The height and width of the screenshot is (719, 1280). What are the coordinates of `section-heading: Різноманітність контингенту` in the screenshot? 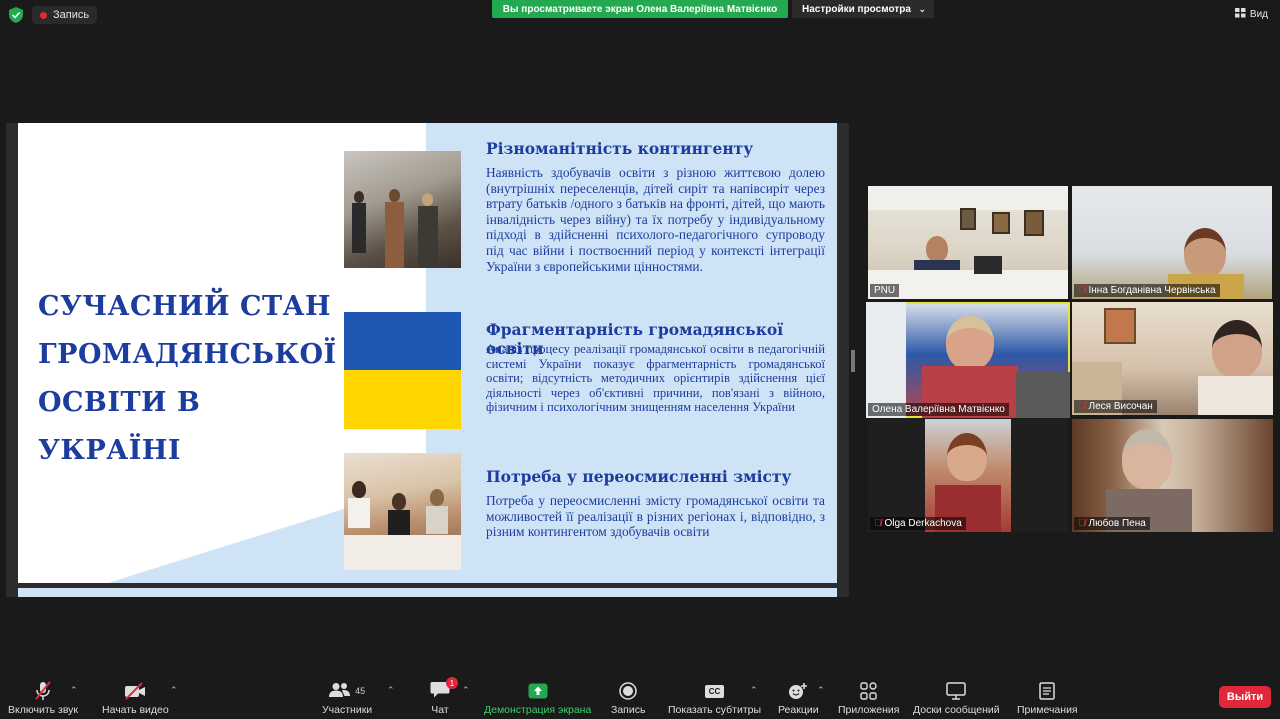 It's located at (620, 148).